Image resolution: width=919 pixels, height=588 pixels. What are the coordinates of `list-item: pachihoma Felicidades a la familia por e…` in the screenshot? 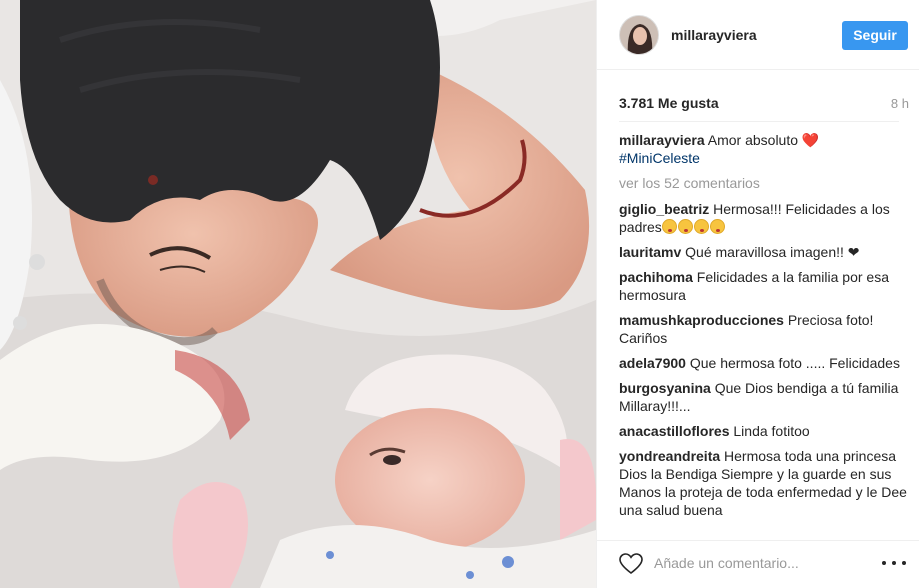 It's located at (764, 286).